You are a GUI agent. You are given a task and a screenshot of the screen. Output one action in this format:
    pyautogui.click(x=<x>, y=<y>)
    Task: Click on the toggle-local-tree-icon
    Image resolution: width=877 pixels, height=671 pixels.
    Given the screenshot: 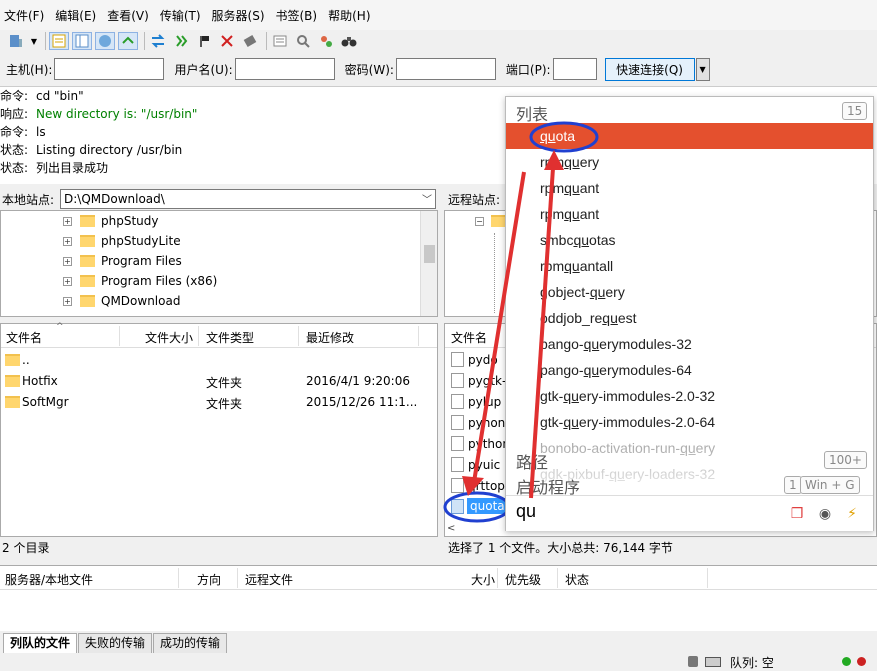 What is the action you would take?
    pyautogui.click(x=82, y=41)
    